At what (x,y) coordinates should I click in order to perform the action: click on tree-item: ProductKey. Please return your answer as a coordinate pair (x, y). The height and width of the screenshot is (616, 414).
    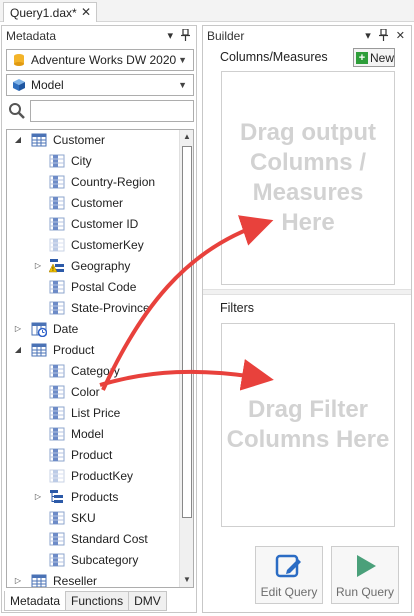
    Looking at the image, I should click on (93, 476).